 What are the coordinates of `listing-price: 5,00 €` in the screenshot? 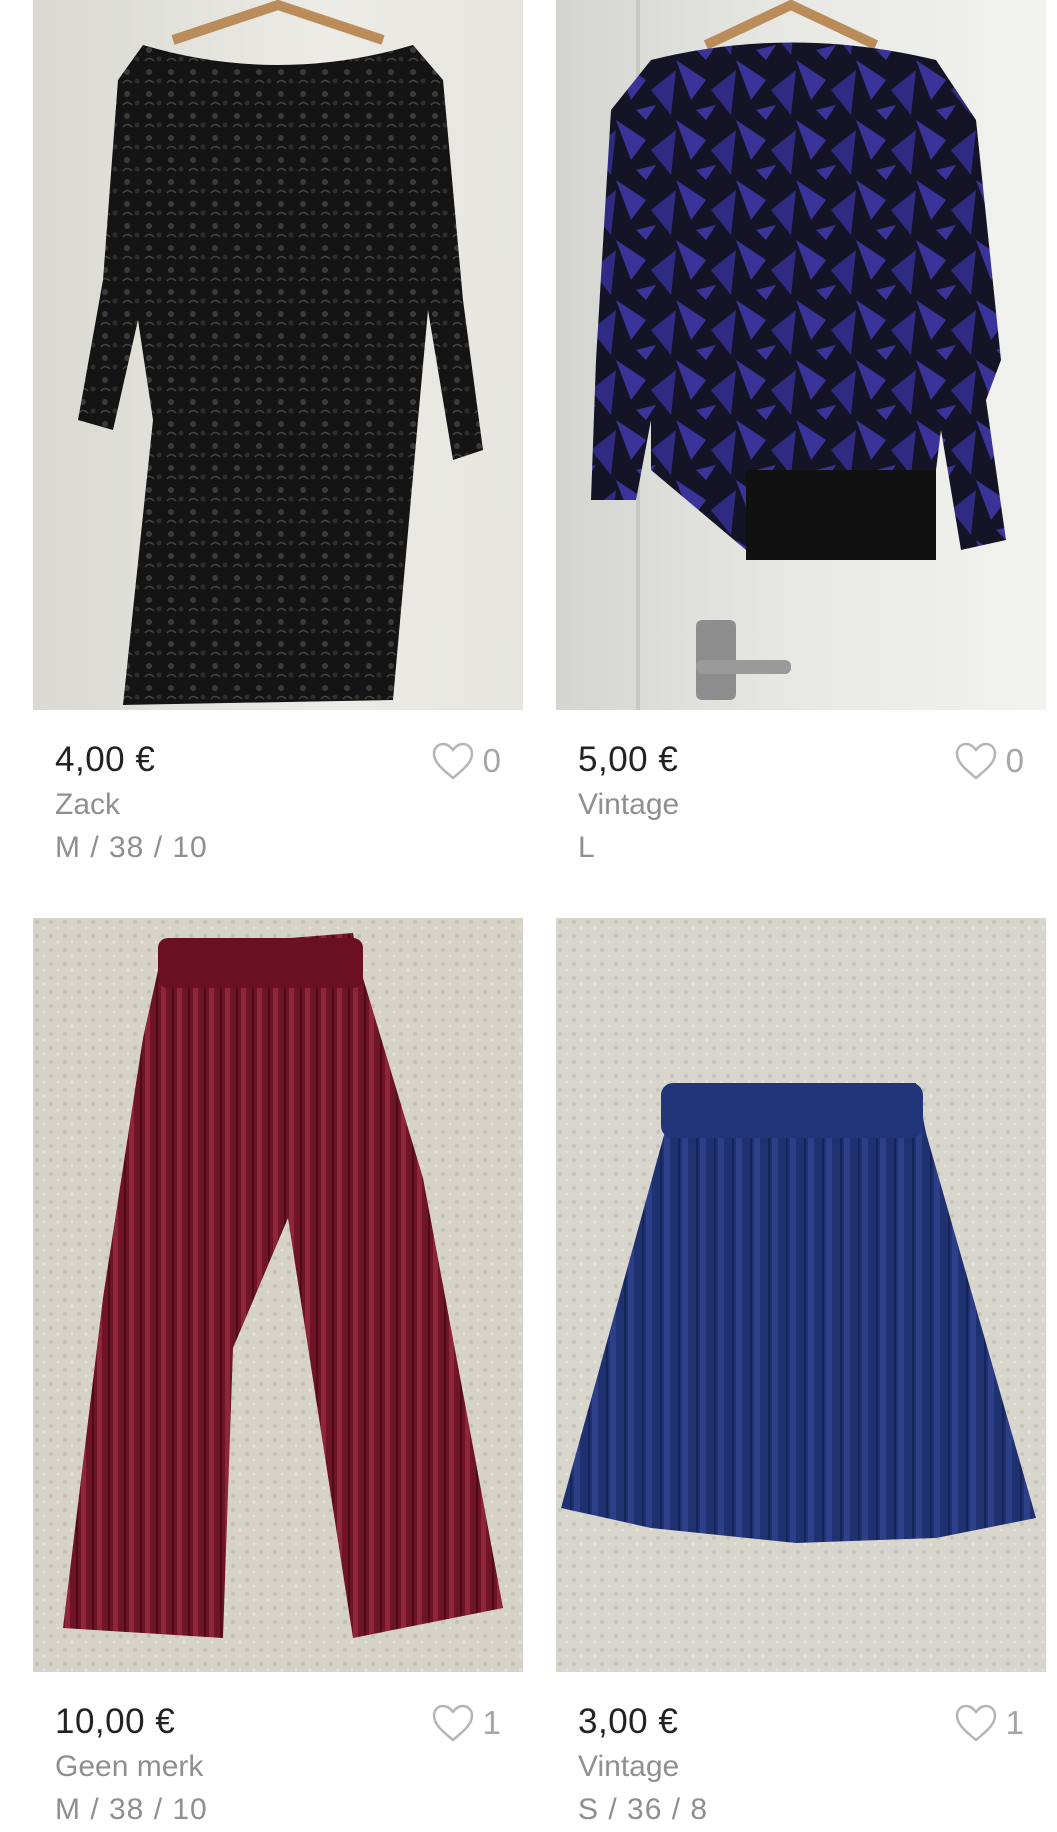 It's located at (628, 759).